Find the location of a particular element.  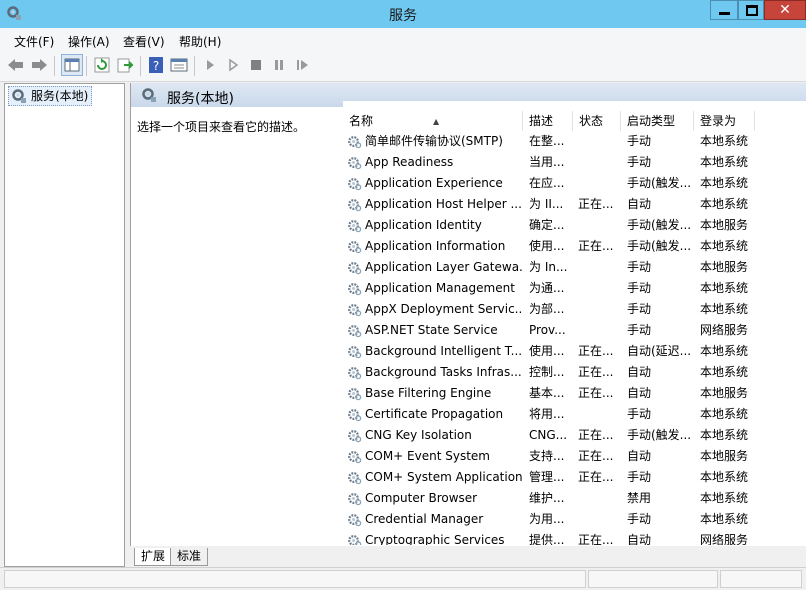

service-name: Application Information is located at coordinates (435, 246).